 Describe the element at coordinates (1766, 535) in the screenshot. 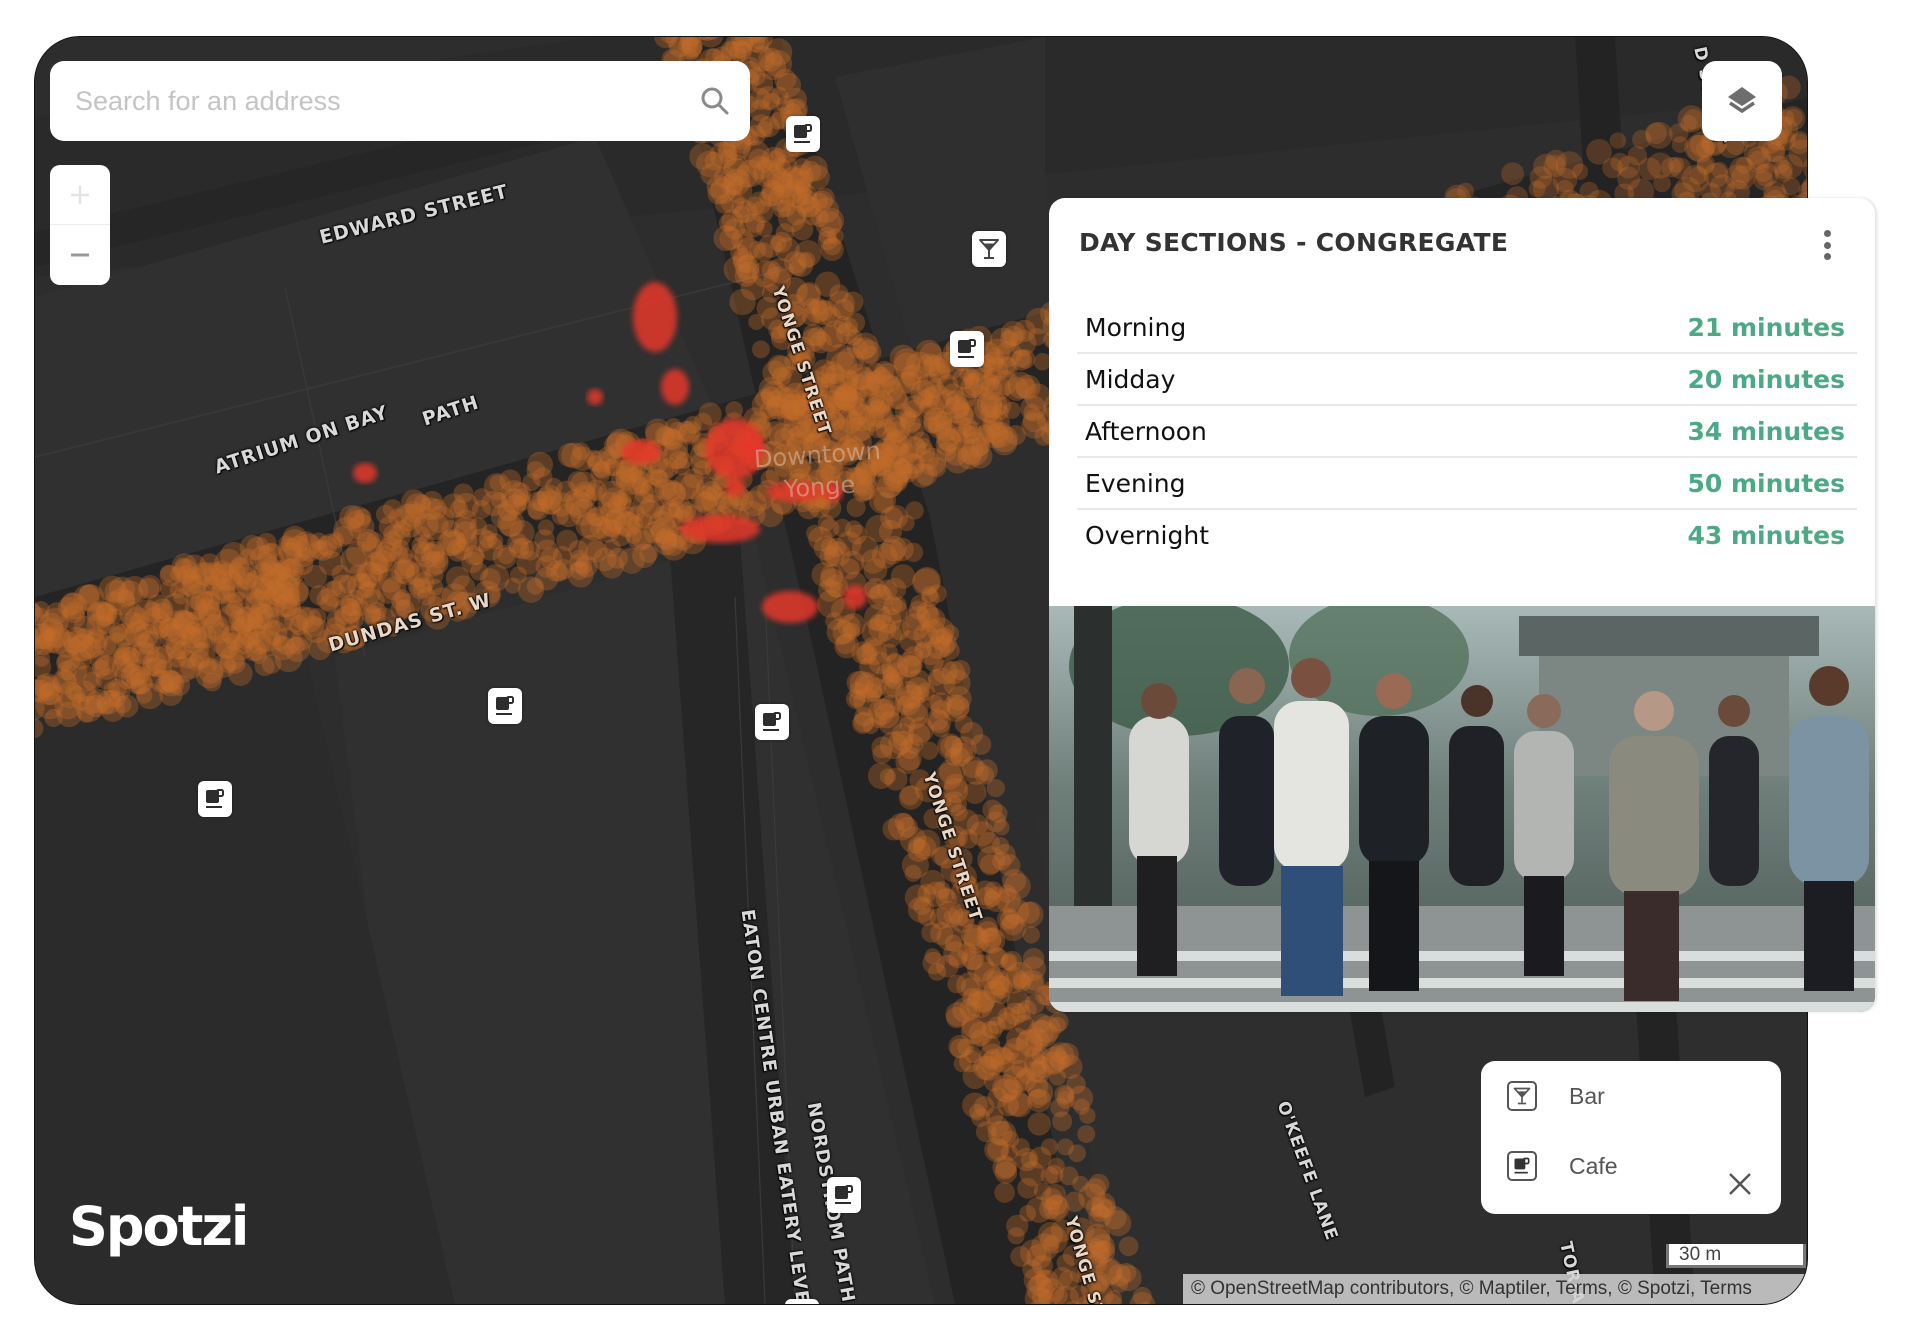

I see `row-value: 43 minutes` at that location.